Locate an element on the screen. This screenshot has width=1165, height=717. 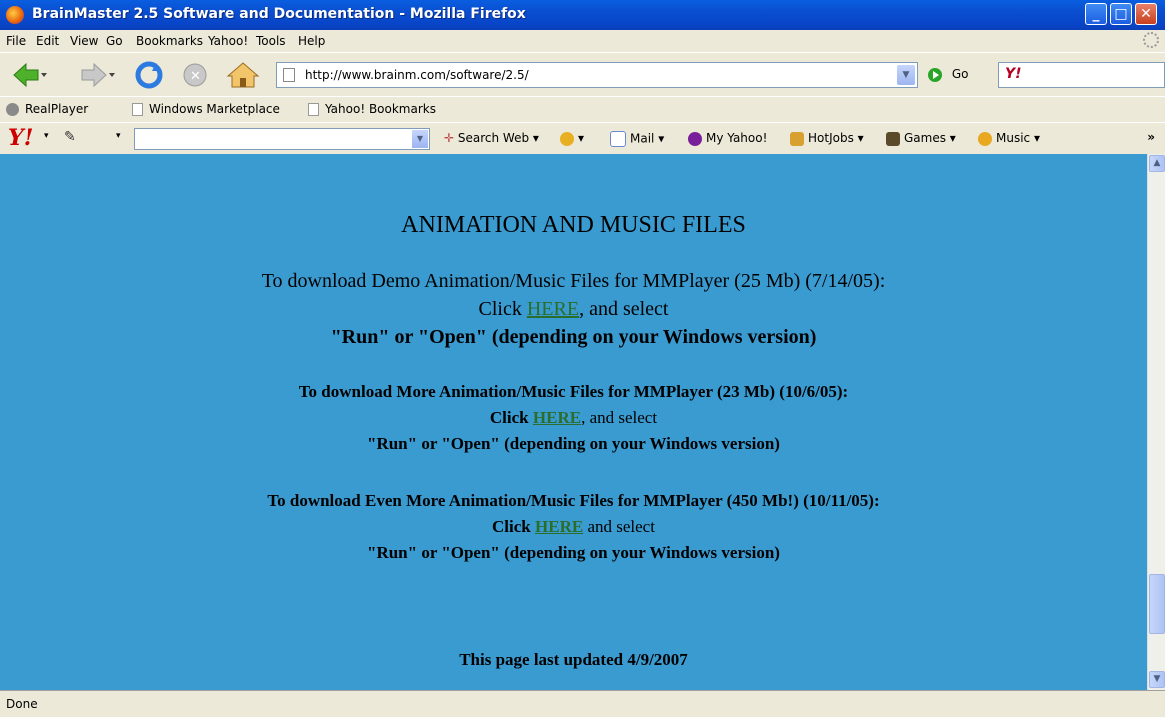
last-updated-text: This page last updated 4/9/2007 is located at coordinates (573, 659).